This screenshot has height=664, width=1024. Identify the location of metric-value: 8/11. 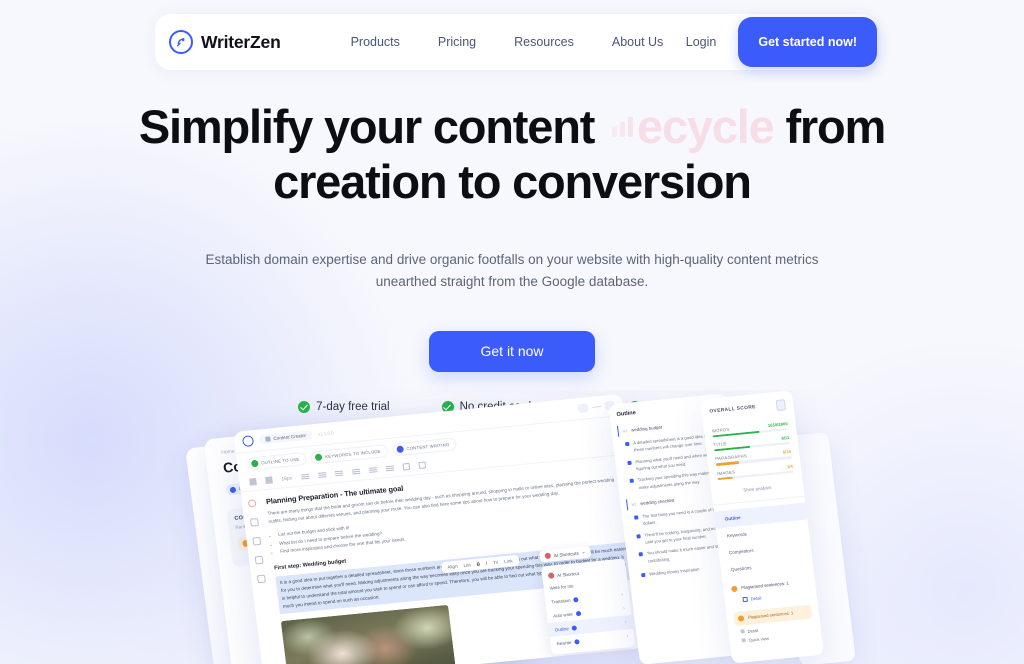
(785, 438).